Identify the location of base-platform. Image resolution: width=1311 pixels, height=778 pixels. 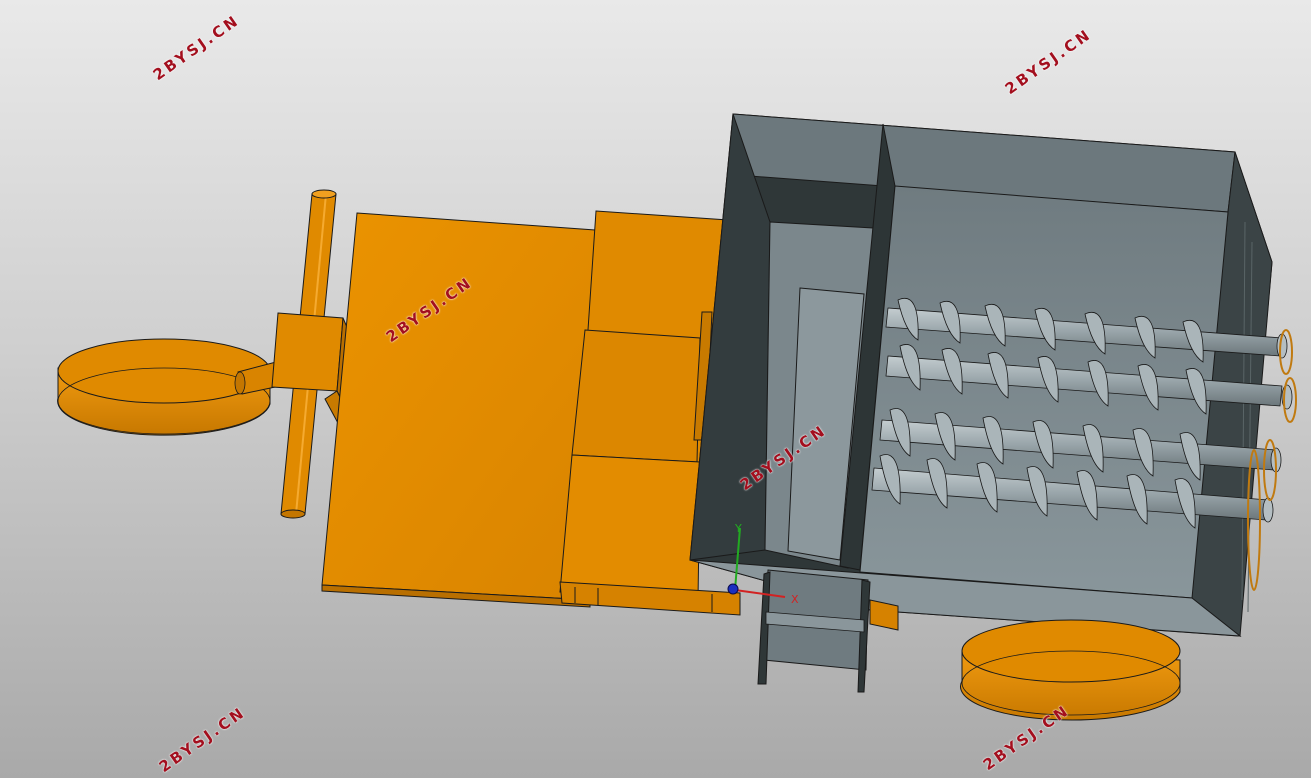
(458, 410).